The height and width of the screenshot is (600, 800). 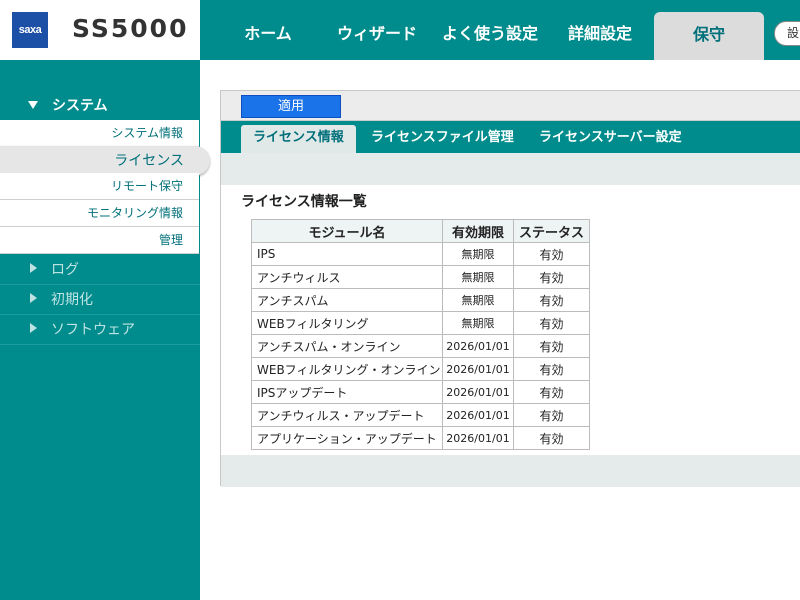 I want to click on table-row: WEBフィルタリング・オンライン 2026/01/01 有効, so click(x=420, y=369).